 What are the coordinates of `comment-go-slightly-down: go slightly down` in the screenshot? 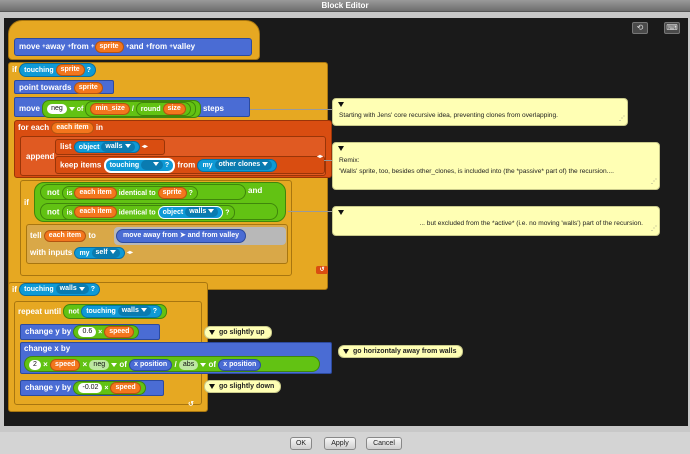 It's located at (243, 386).